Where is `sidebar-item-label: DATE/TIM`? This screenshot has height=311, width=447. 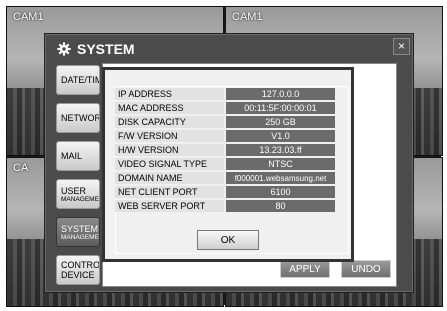 sidebar-item-label: DATE/TIM is located at coordinates (80, 80).